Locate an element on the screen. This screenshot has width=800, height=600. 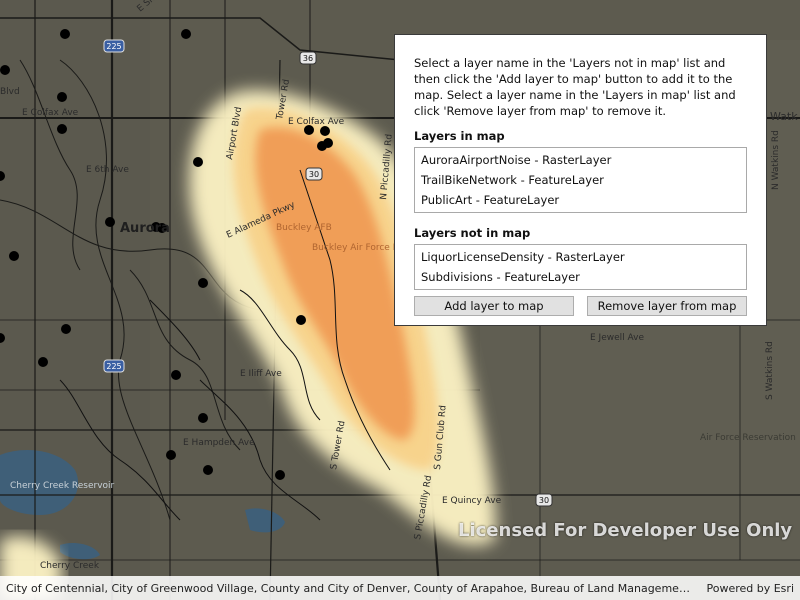
svg-text: 36 is located at coordinates (308, 58).